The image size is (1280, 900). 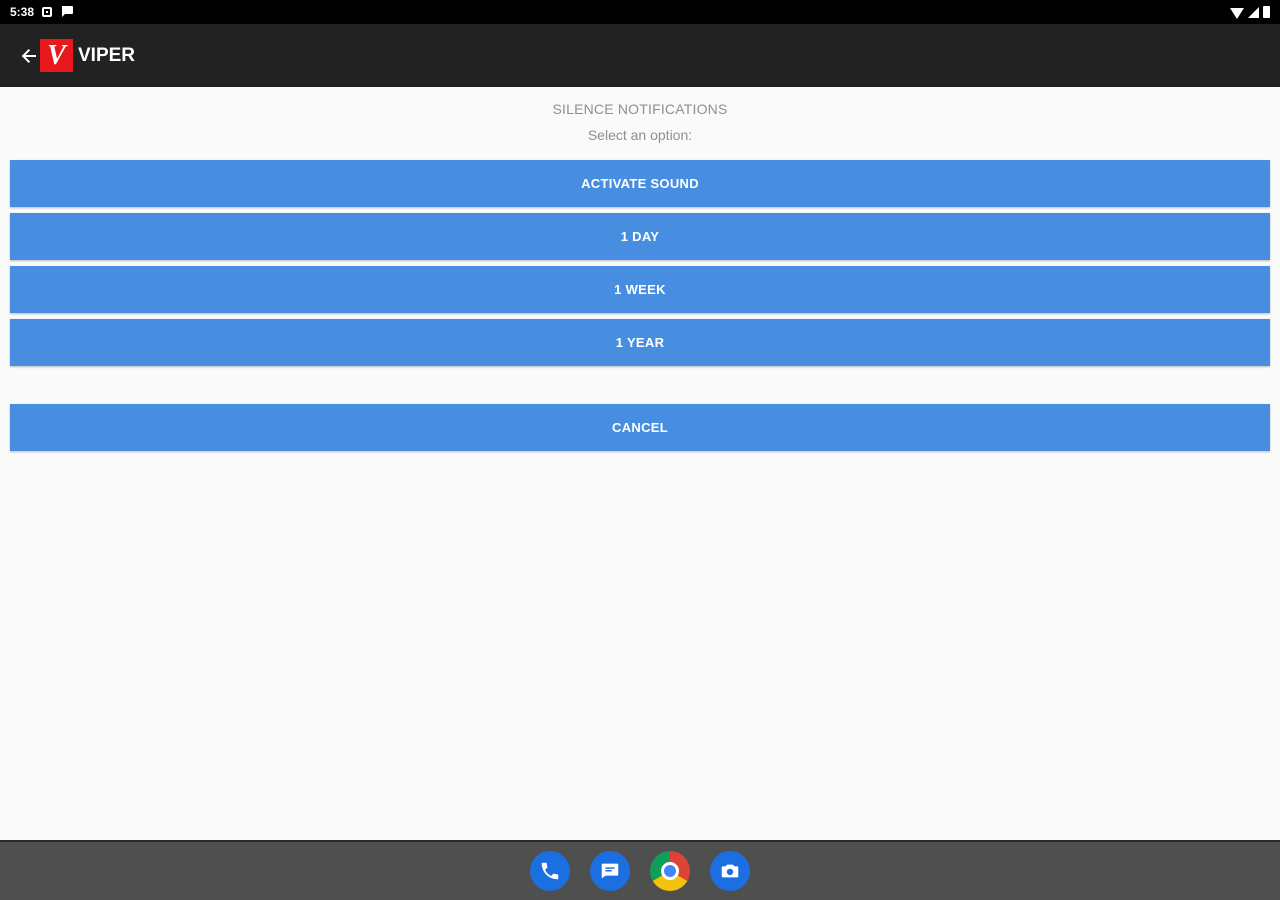 What do you see at coordinates (47, 12) in the screenshot?
I see `notification-square-icon` at bounding box center [47, 12].